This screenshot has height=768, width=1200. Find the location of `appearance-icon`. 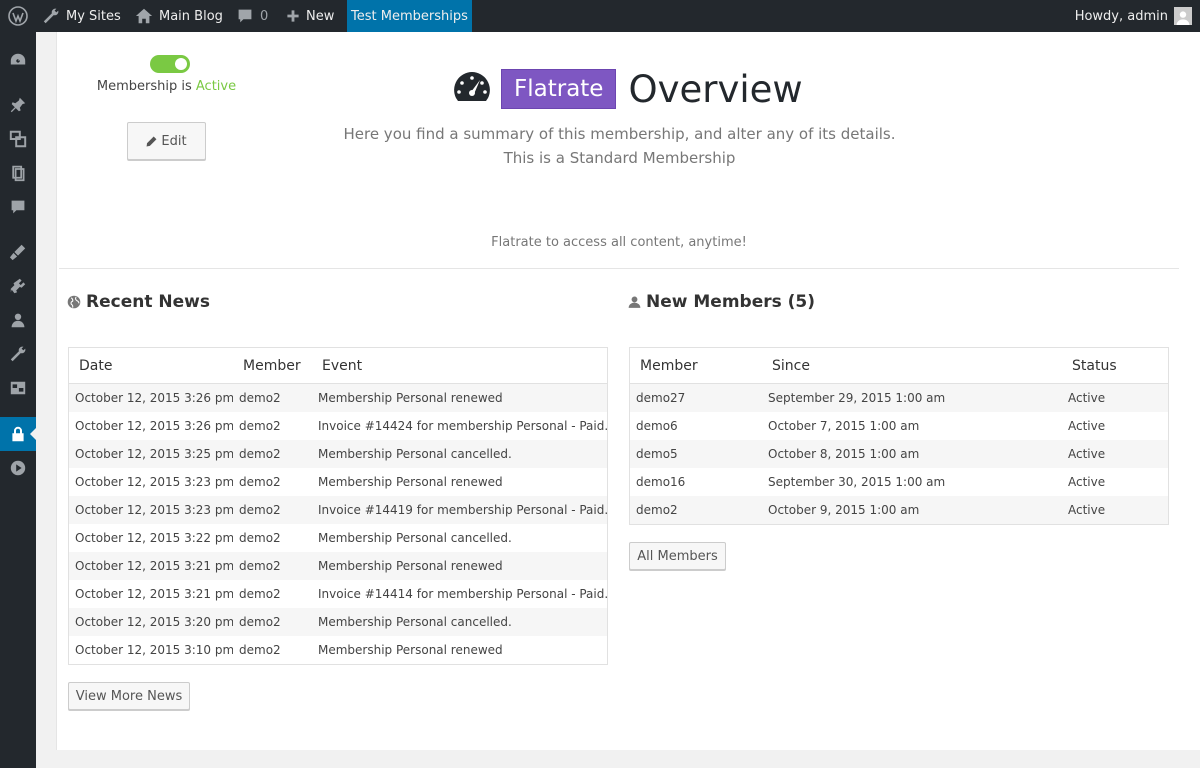

appearance-icon is located at coordinates (17, 252).